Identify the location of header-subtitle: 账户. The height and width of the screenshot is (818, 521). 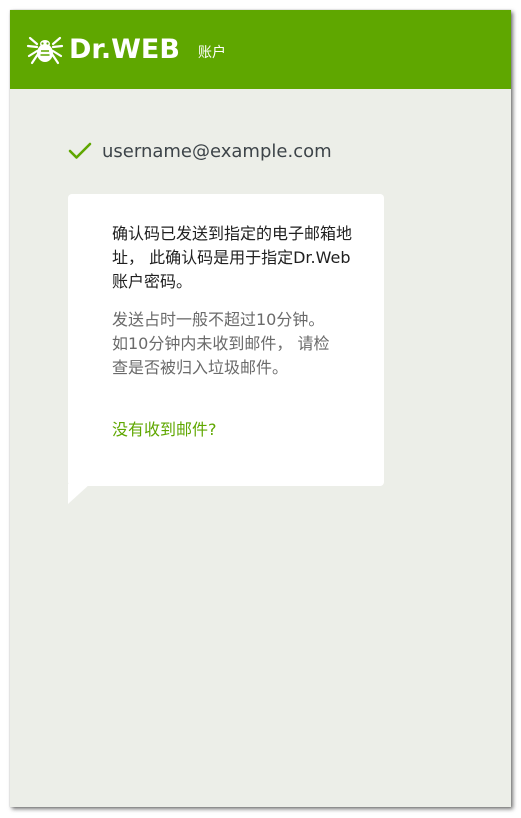
(212, 53).